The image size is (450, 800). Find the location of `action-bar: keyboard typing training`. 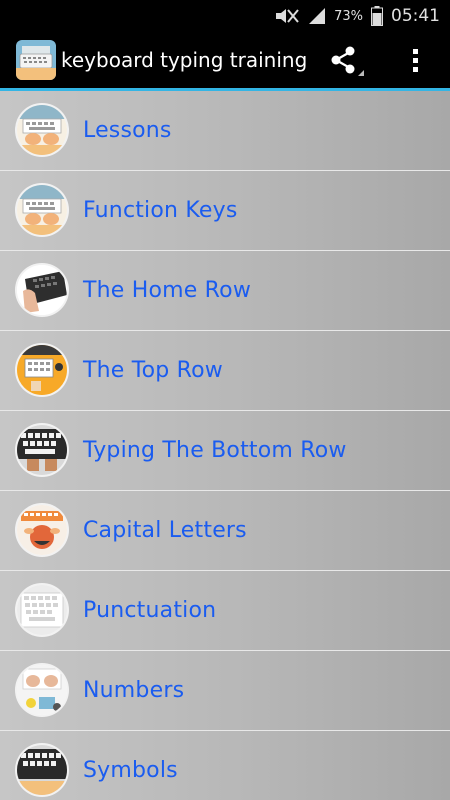

action-bar: keyboard typing training is located at coordinates (225, 60).